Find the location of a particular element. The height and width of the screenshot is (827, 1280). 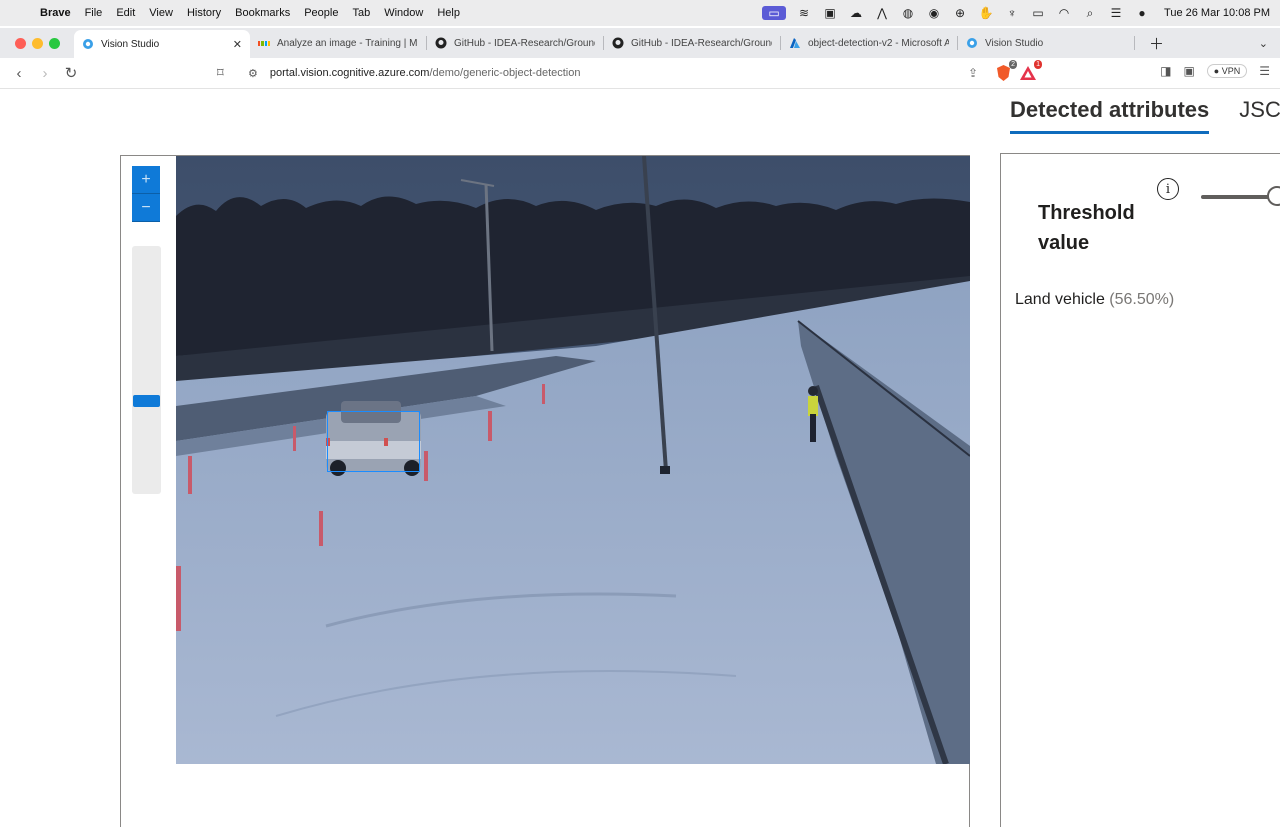

notion-icon: ⋀ is located at coordinates (882, 13).